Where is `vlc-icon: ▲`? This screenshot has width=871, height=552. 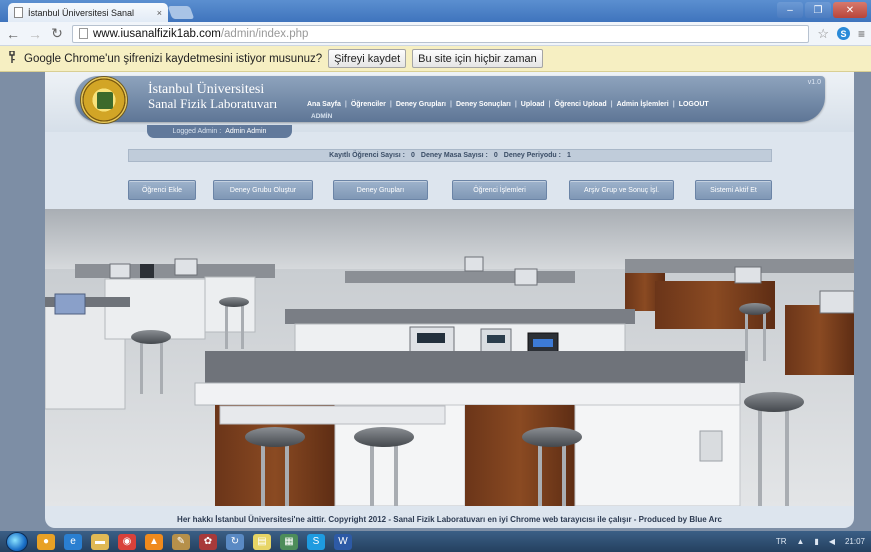
vlc-icon: ▲ is located at coordinates (154, 541).